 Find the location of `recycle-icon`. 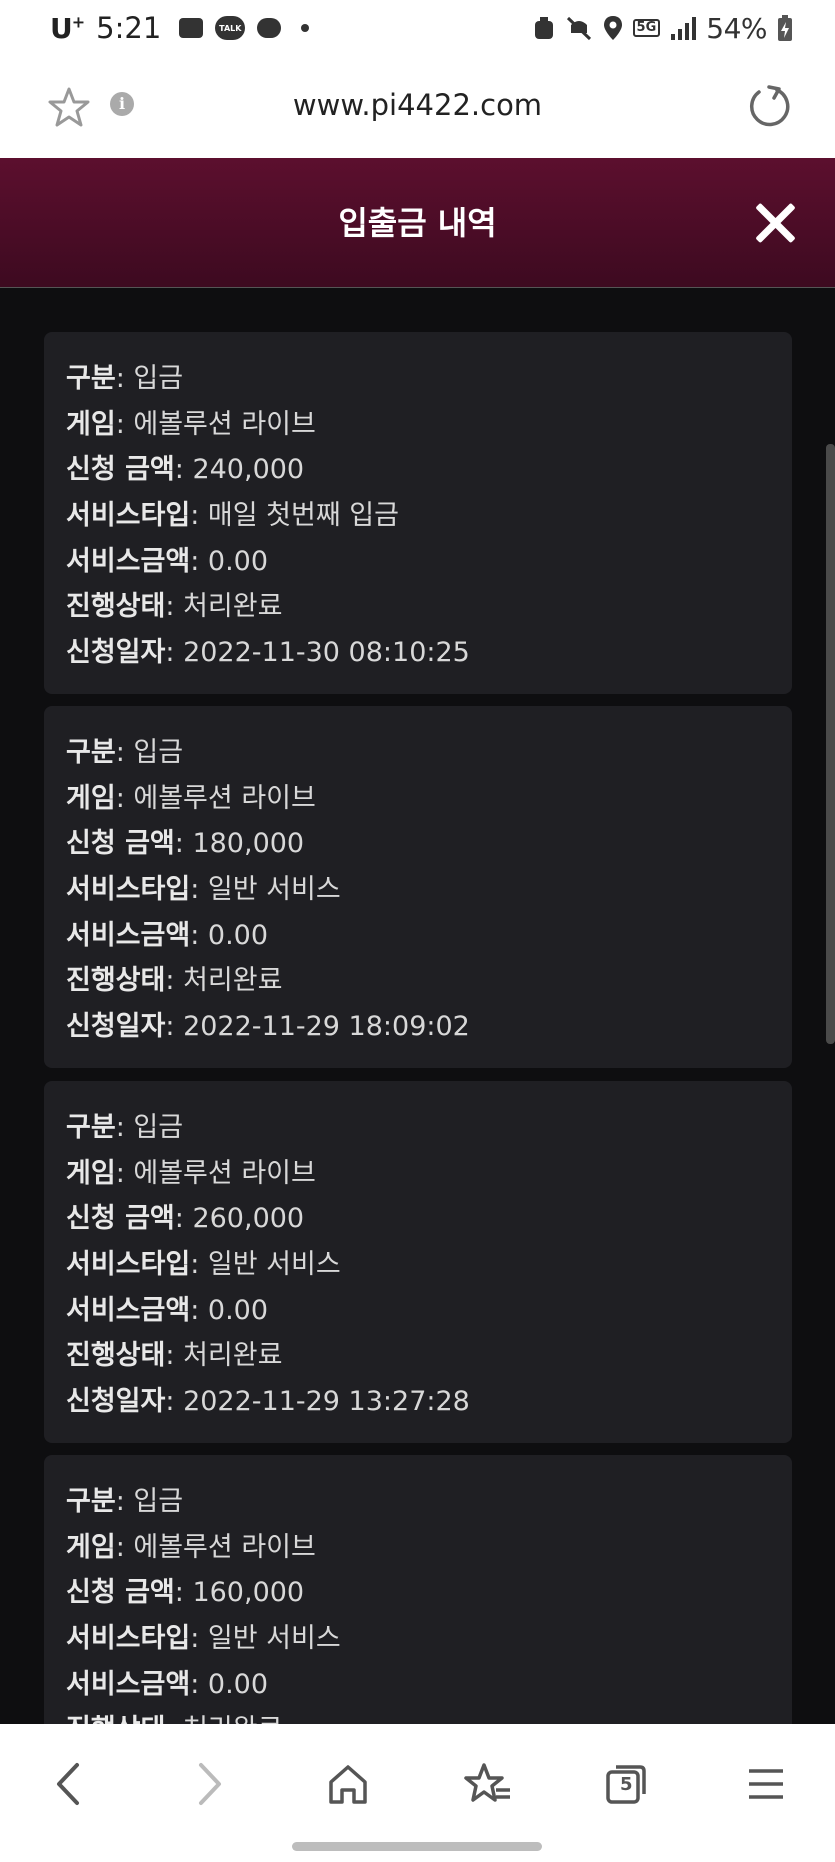

recycle-icon is located at coordinates (543, 28).